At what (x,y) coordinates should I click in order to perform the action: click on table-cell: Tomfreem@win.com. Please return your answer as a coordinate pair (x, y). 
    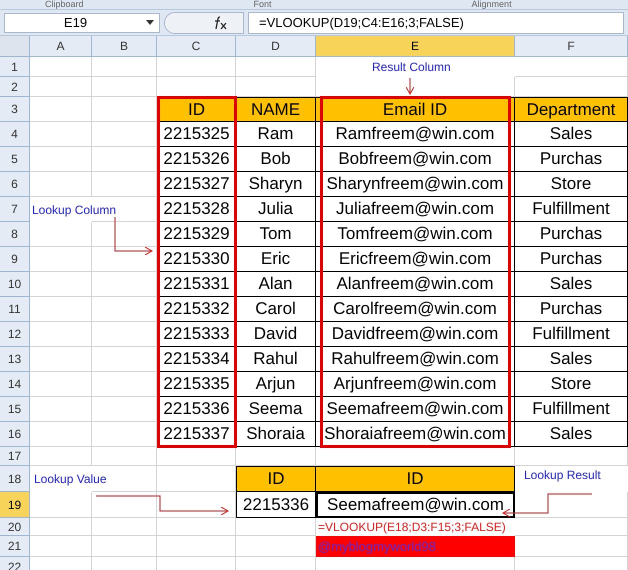
    Looking at the image, I should click on (415, 234).